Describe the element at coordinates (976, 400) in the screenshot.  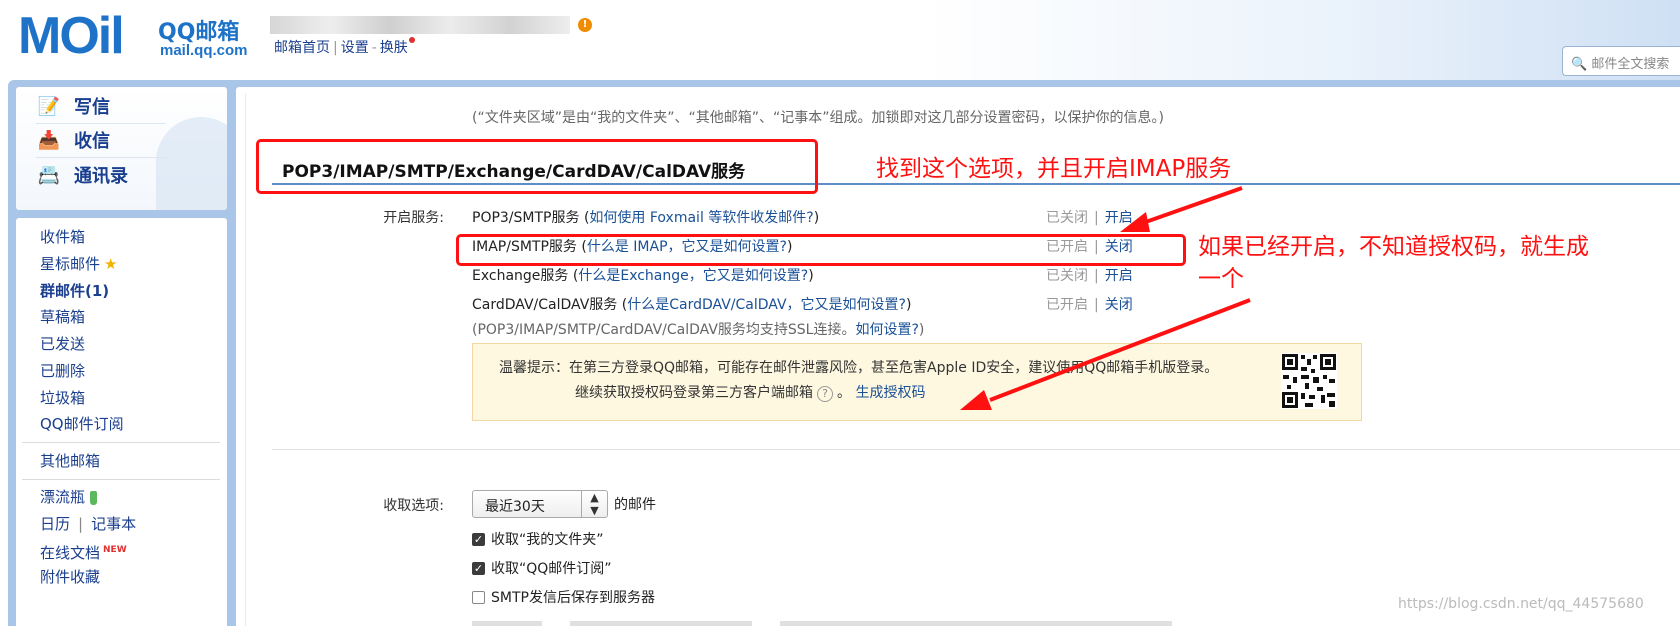
I see `arrow-head-generate` at that location.